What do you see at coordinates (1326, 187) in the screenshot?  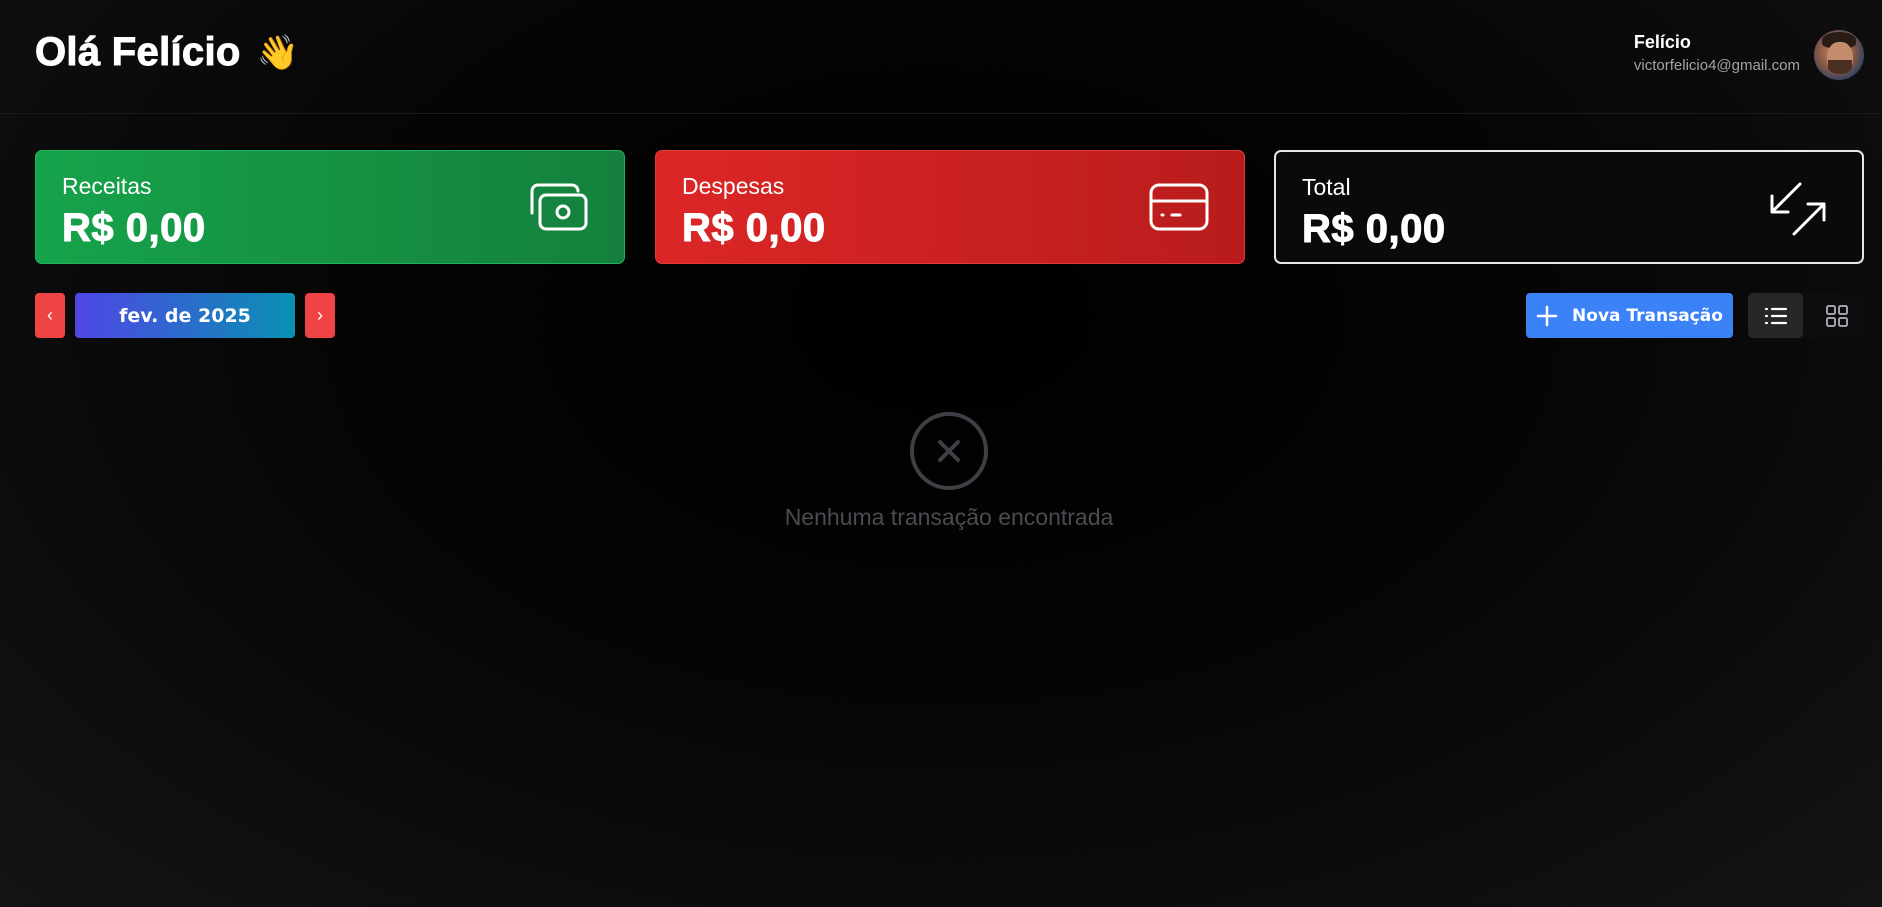 I see `total-label: Total` at bounding box center [1326, 187].